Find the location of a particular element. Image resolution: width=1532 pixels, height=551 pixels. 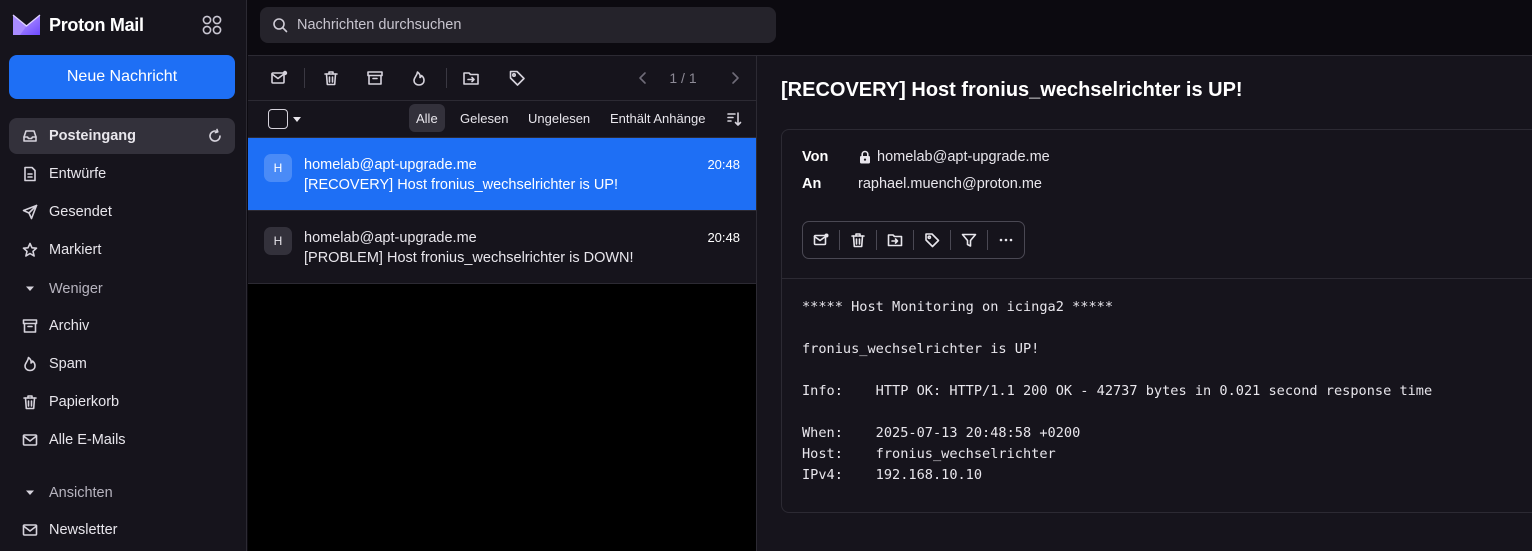

filter-unread: Ungelesen is located at coordinates (559, 118).